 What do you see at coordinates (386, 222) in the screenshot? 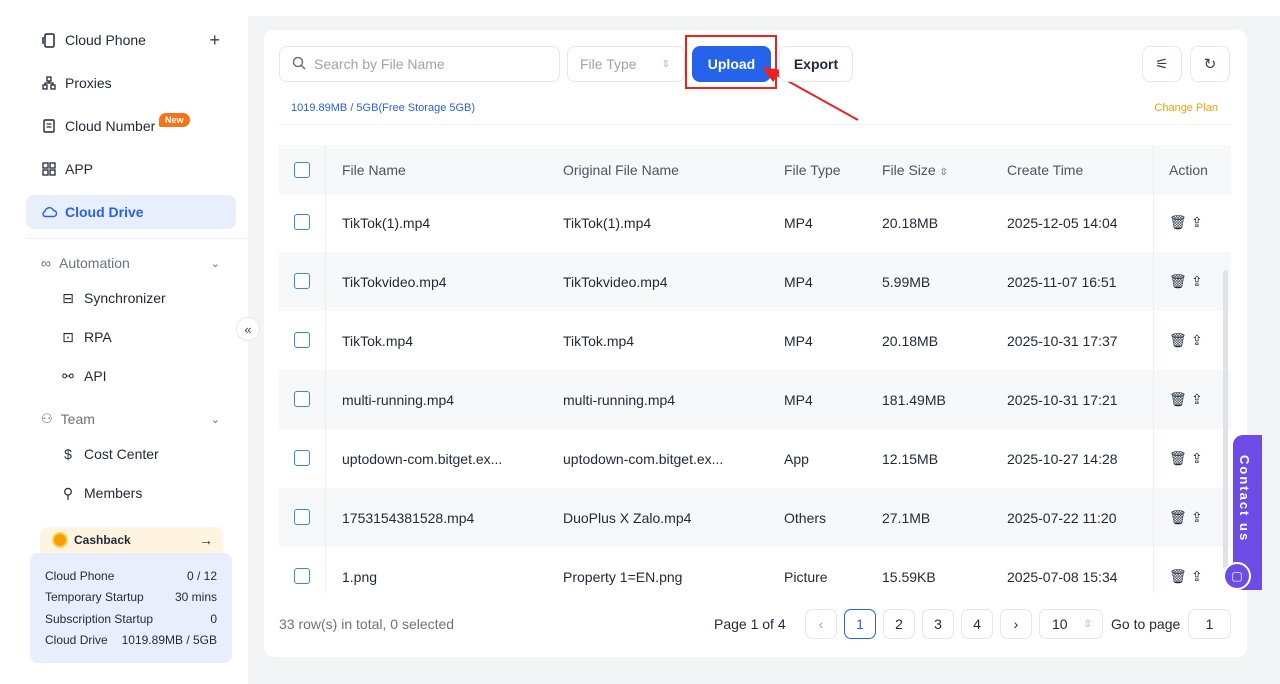
I see `cell-file-name: TikTok(1).mp4` at bounding box center [386, 222].